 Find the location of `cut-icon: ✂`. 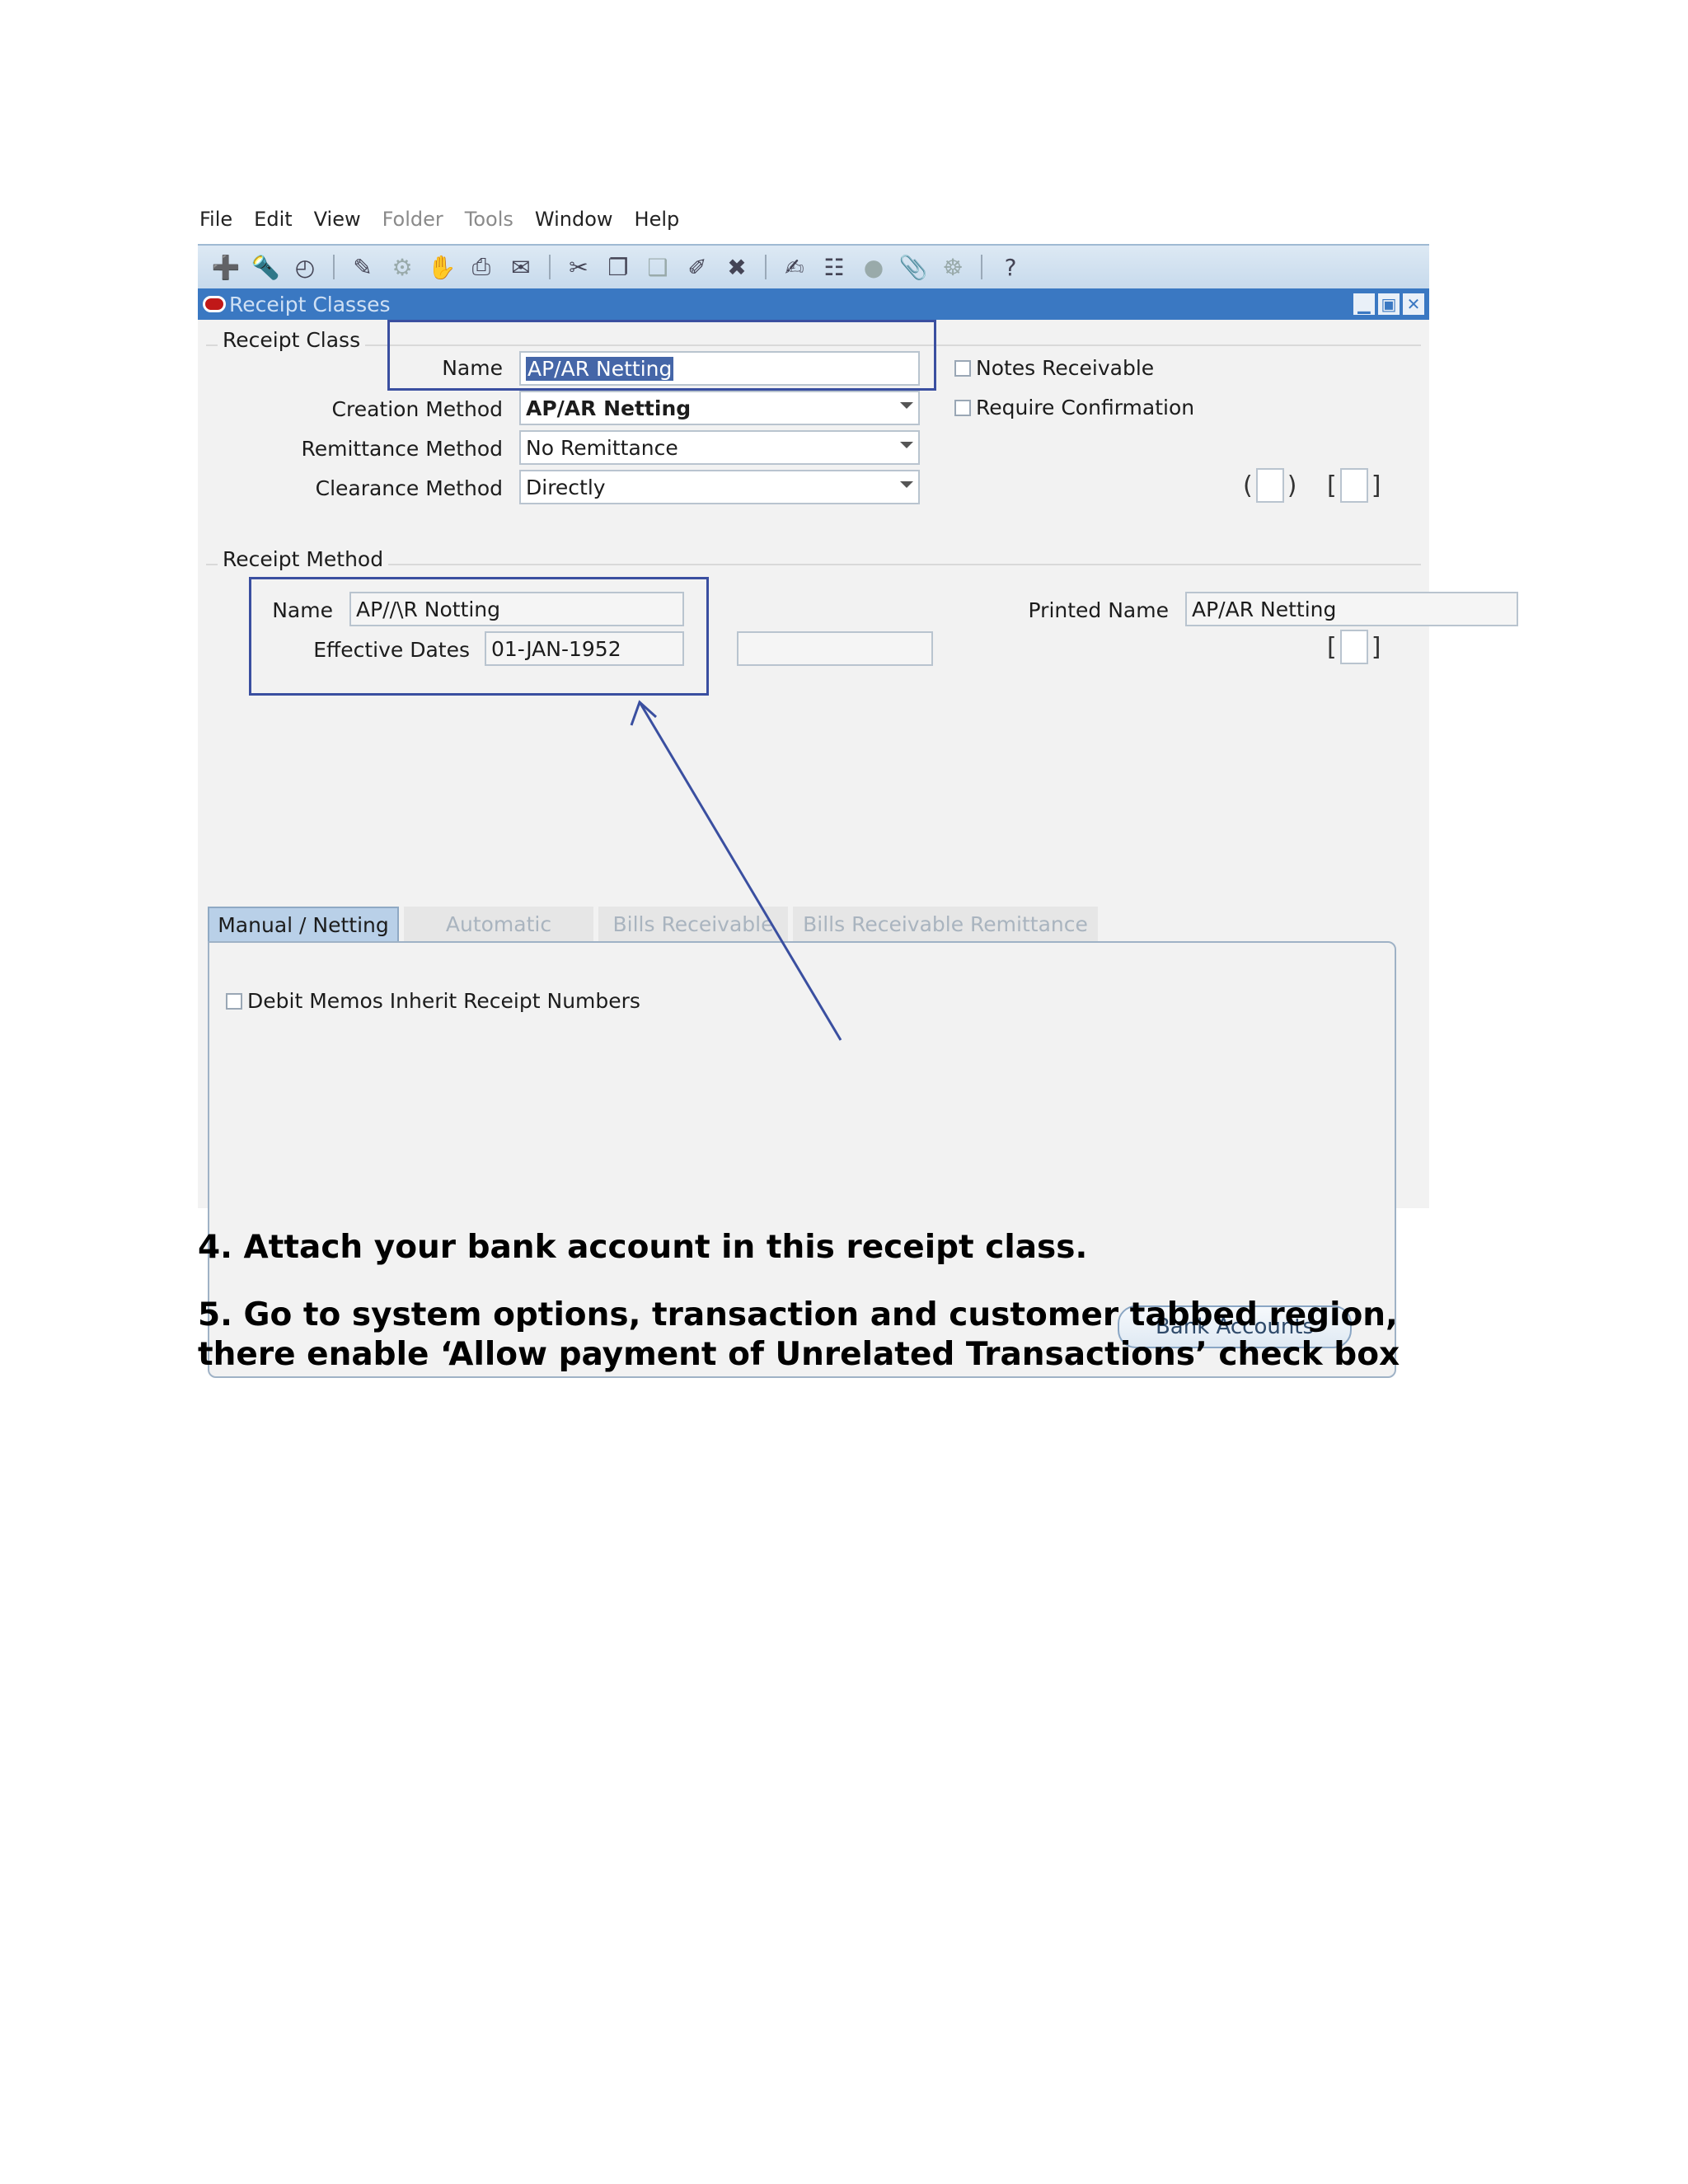

cut-icon: ✂ is located at coordinates (578, 267).